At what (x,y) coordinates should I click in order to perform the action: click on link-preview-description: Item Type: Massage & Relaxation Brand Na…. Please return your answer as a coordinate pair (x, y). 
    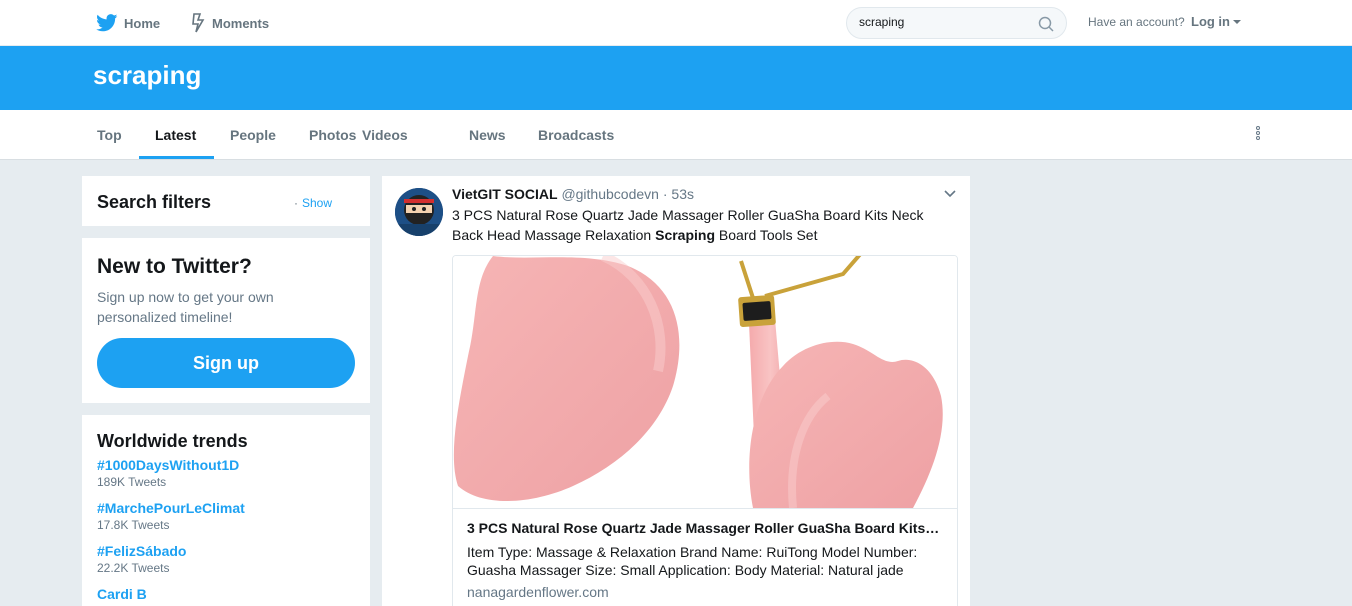
    Looking at the image, I should click on (692, 561).